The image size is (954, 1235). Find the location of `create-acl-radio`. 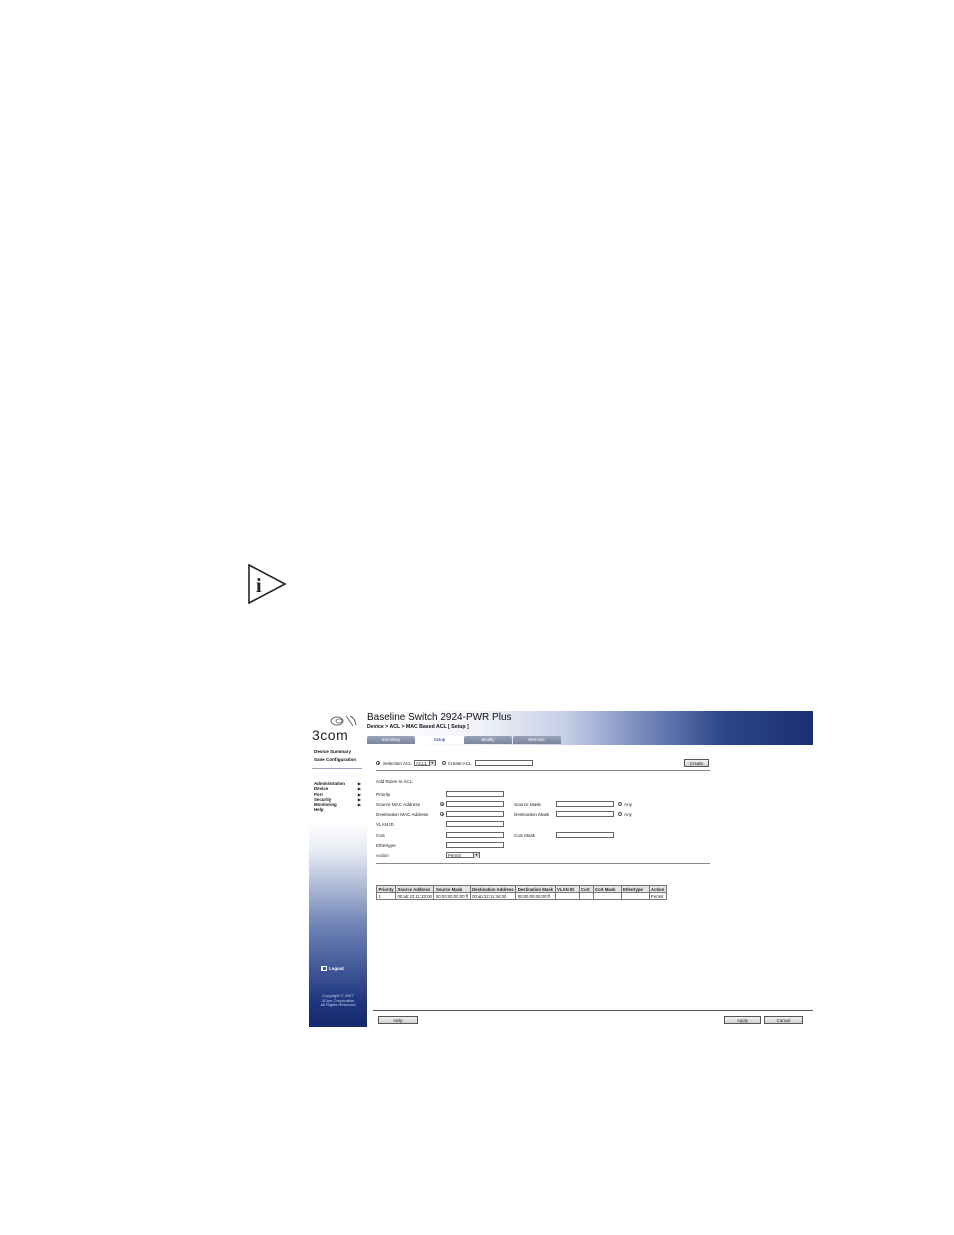

create-acl-radio is located at coordinates (443, 763).